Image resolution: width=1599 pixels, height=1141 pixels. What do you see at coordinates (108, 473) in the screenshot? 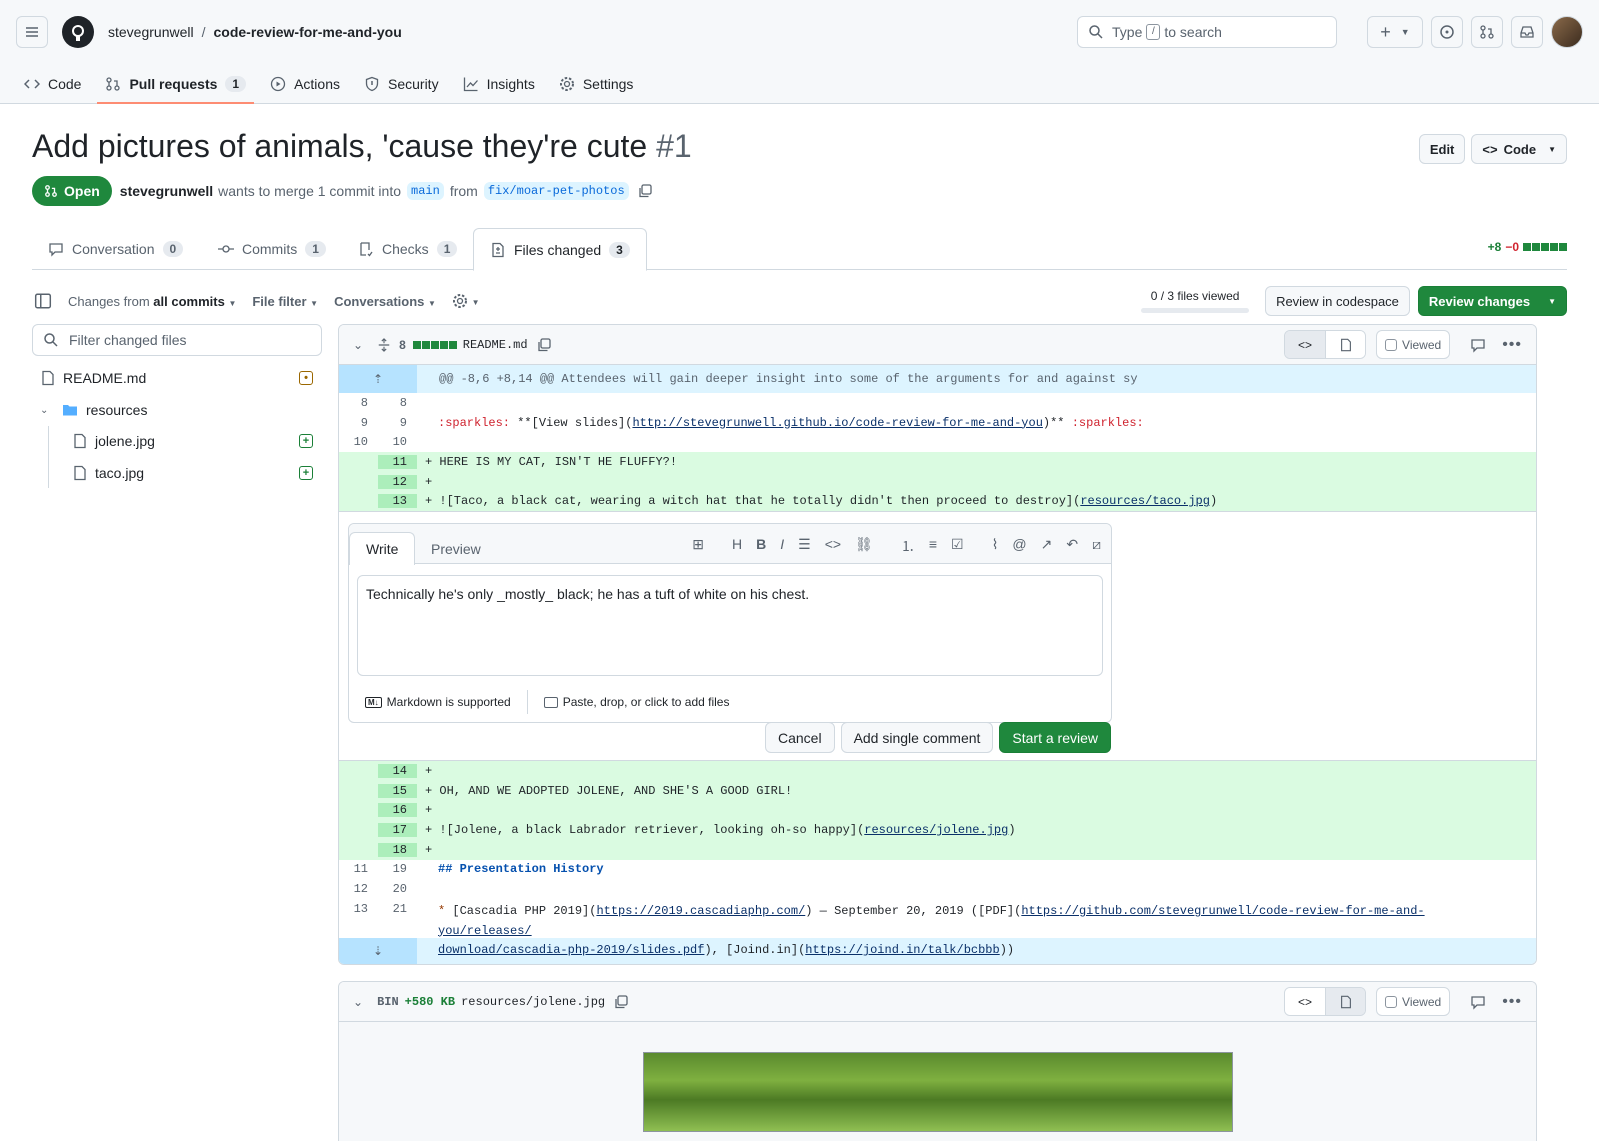
I see `tree-item-taco: taco.jpg` at bounding box center [108, 473].